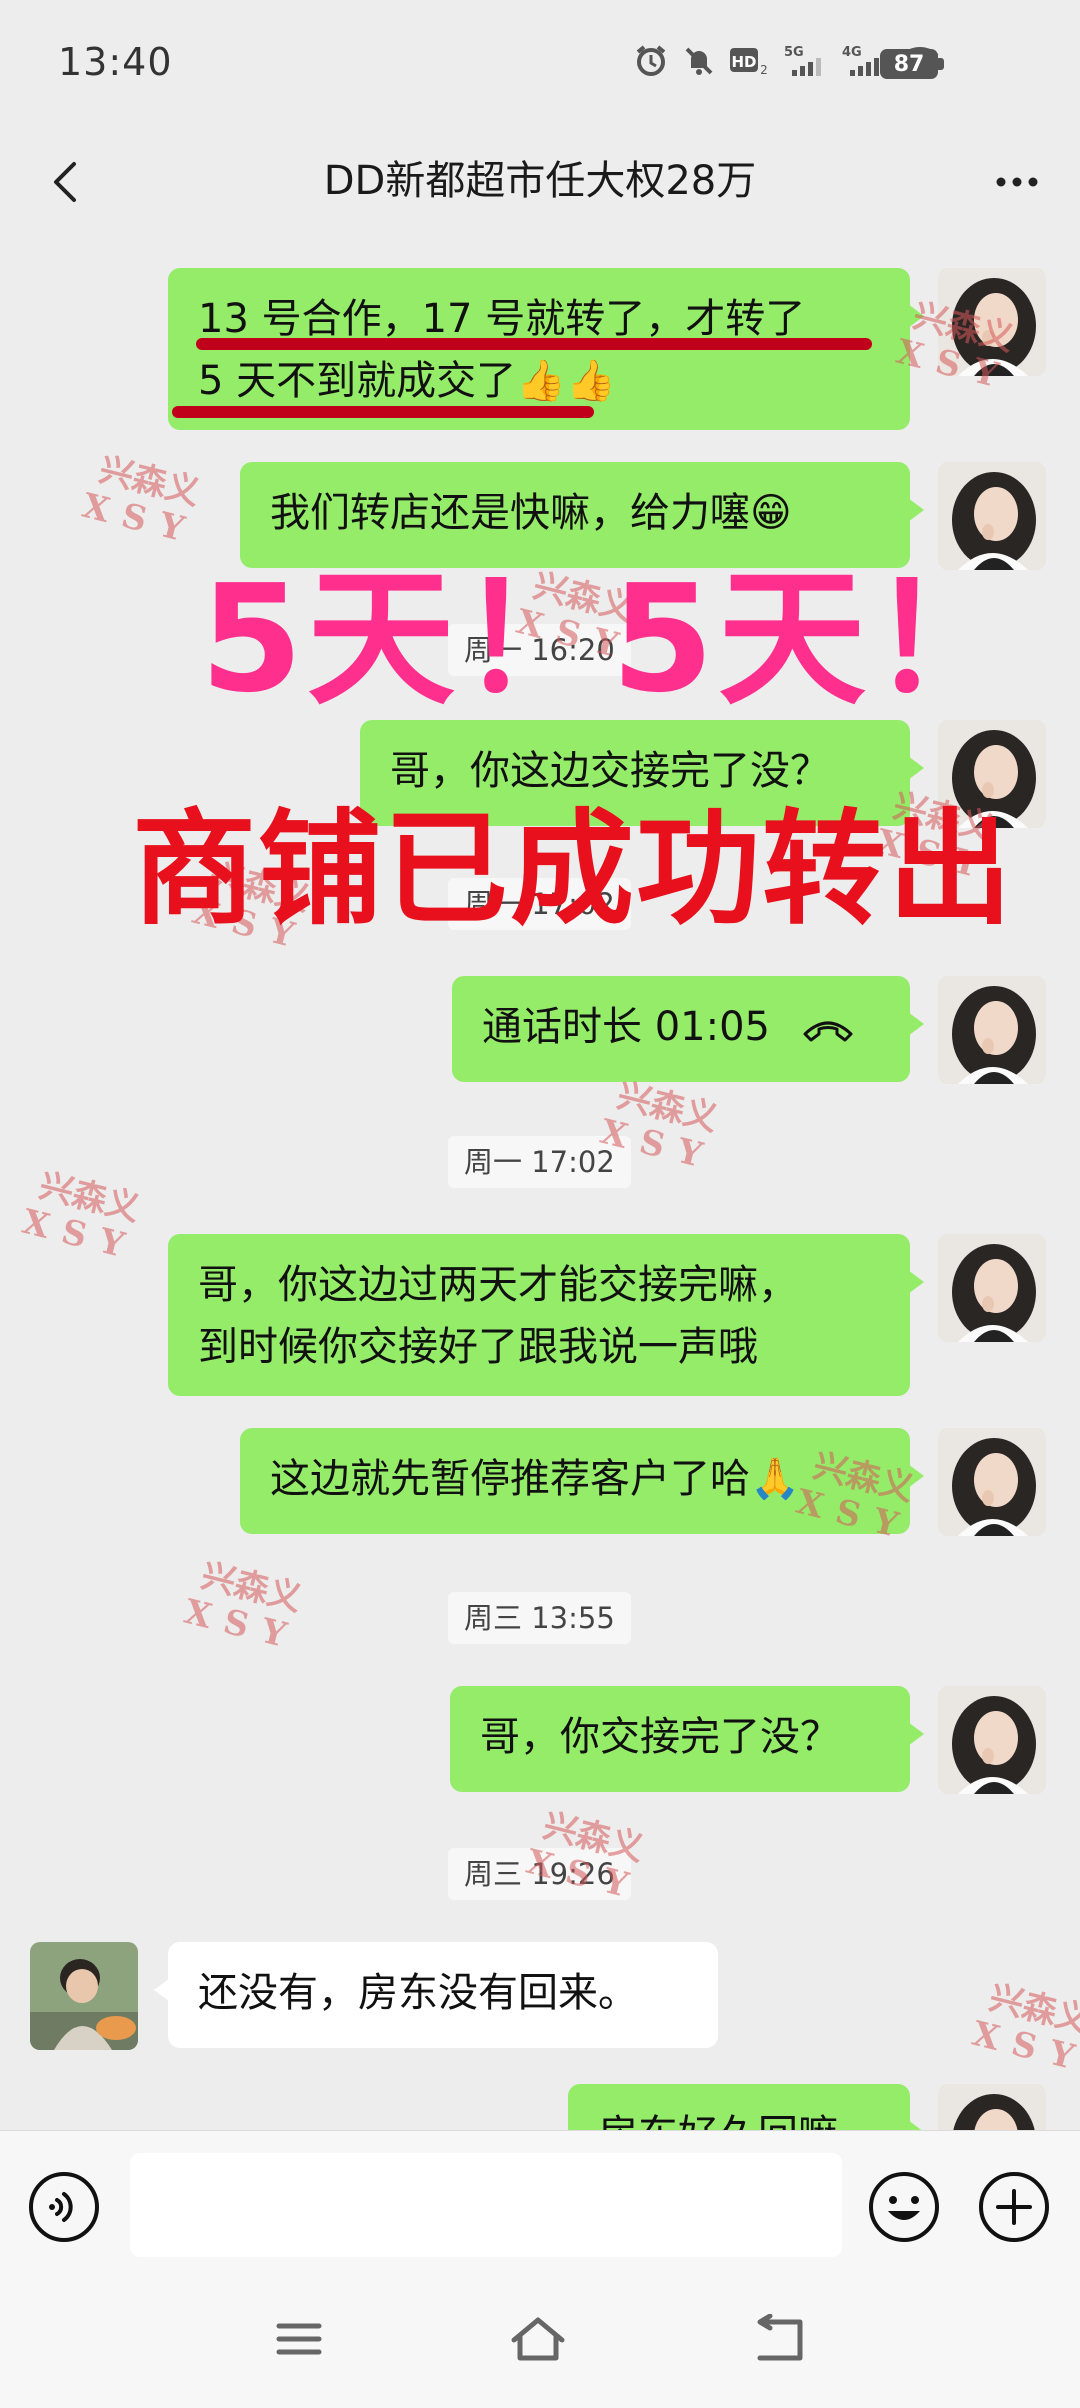 This screenshot has width=1080, height=2408. Describe the element at coordinates (582, 1481) in the screenshot. I see `message-bubble-sent: 这边就先暂停推荐客户了哈🙏` at that location.